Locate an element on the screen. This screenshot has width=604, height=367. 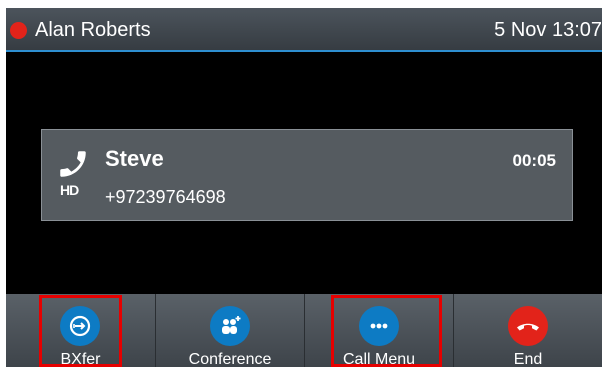
date-time: 5 Nov 13:07 is located at coordinates (548, 30).